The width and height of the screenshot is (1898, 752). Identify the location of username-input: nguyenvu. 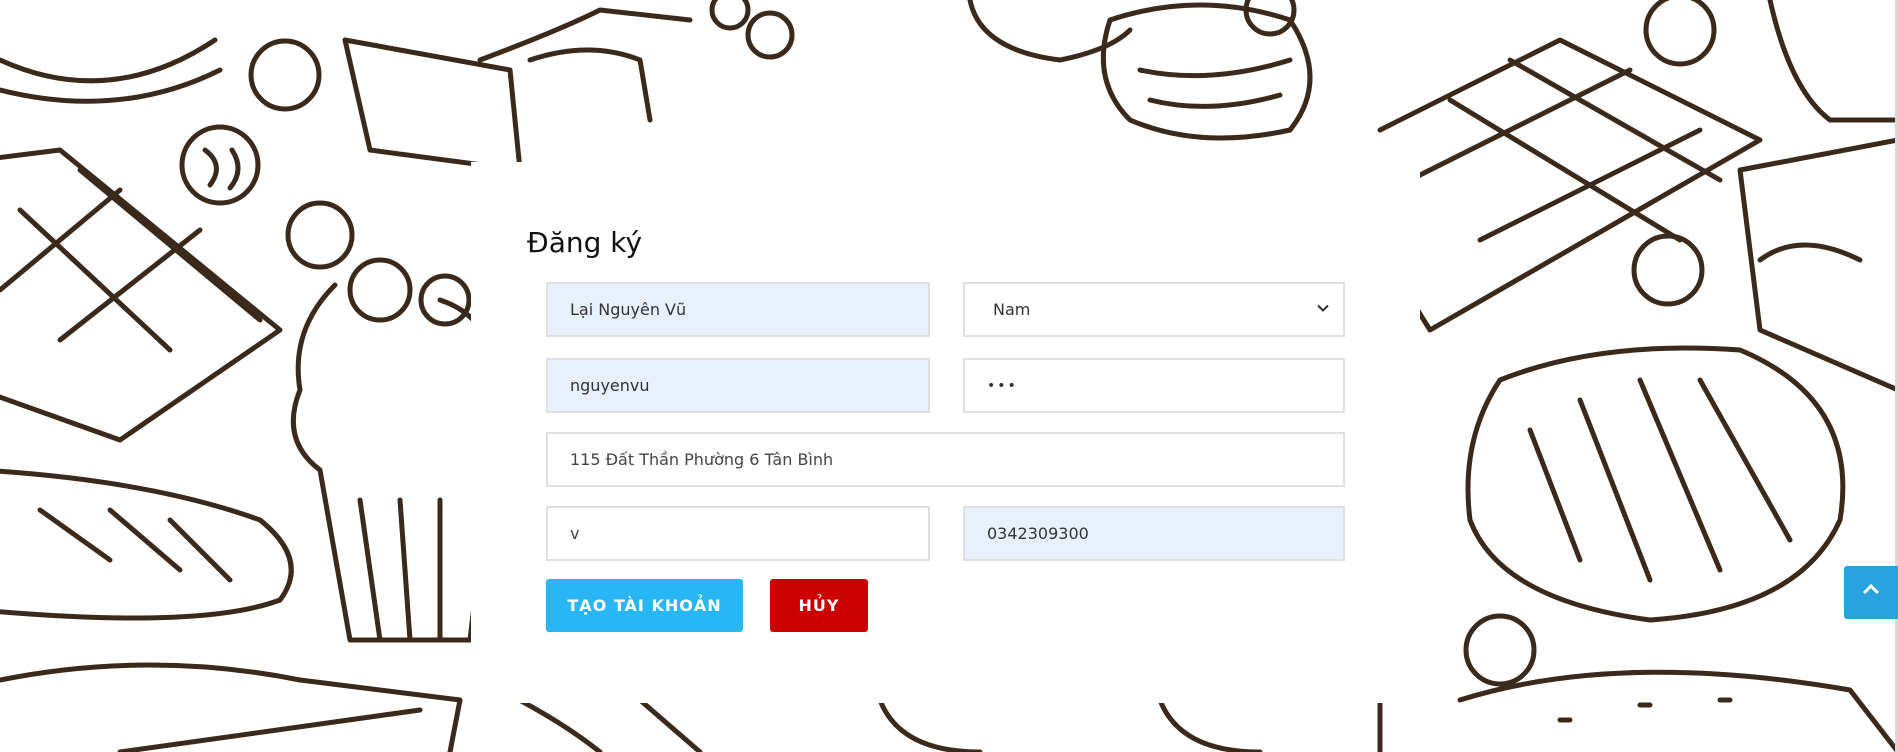
(738, 385).